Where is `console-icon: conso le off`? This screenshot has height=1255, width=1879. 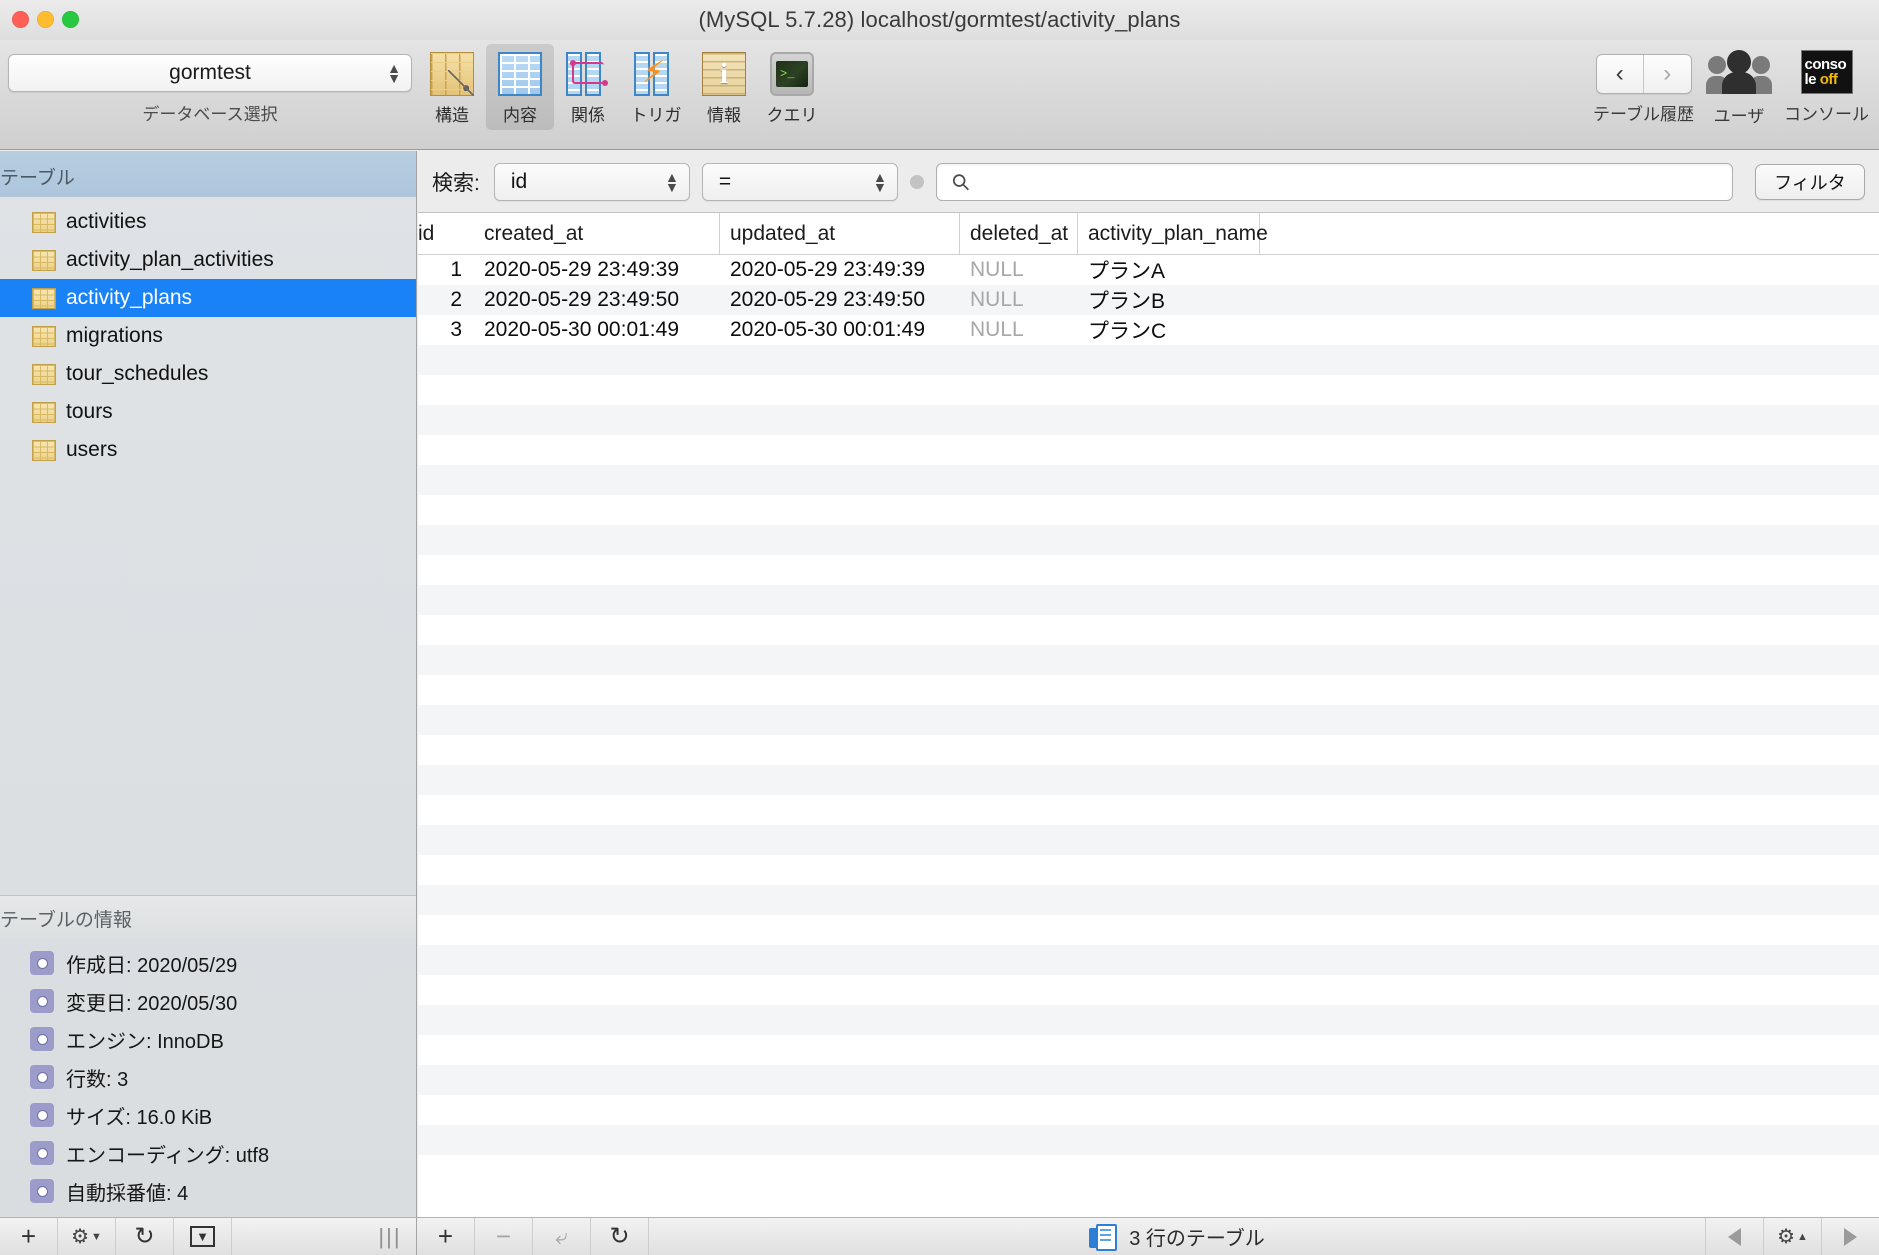
console-icon: conso le off is located at coordinates (1826, 72).